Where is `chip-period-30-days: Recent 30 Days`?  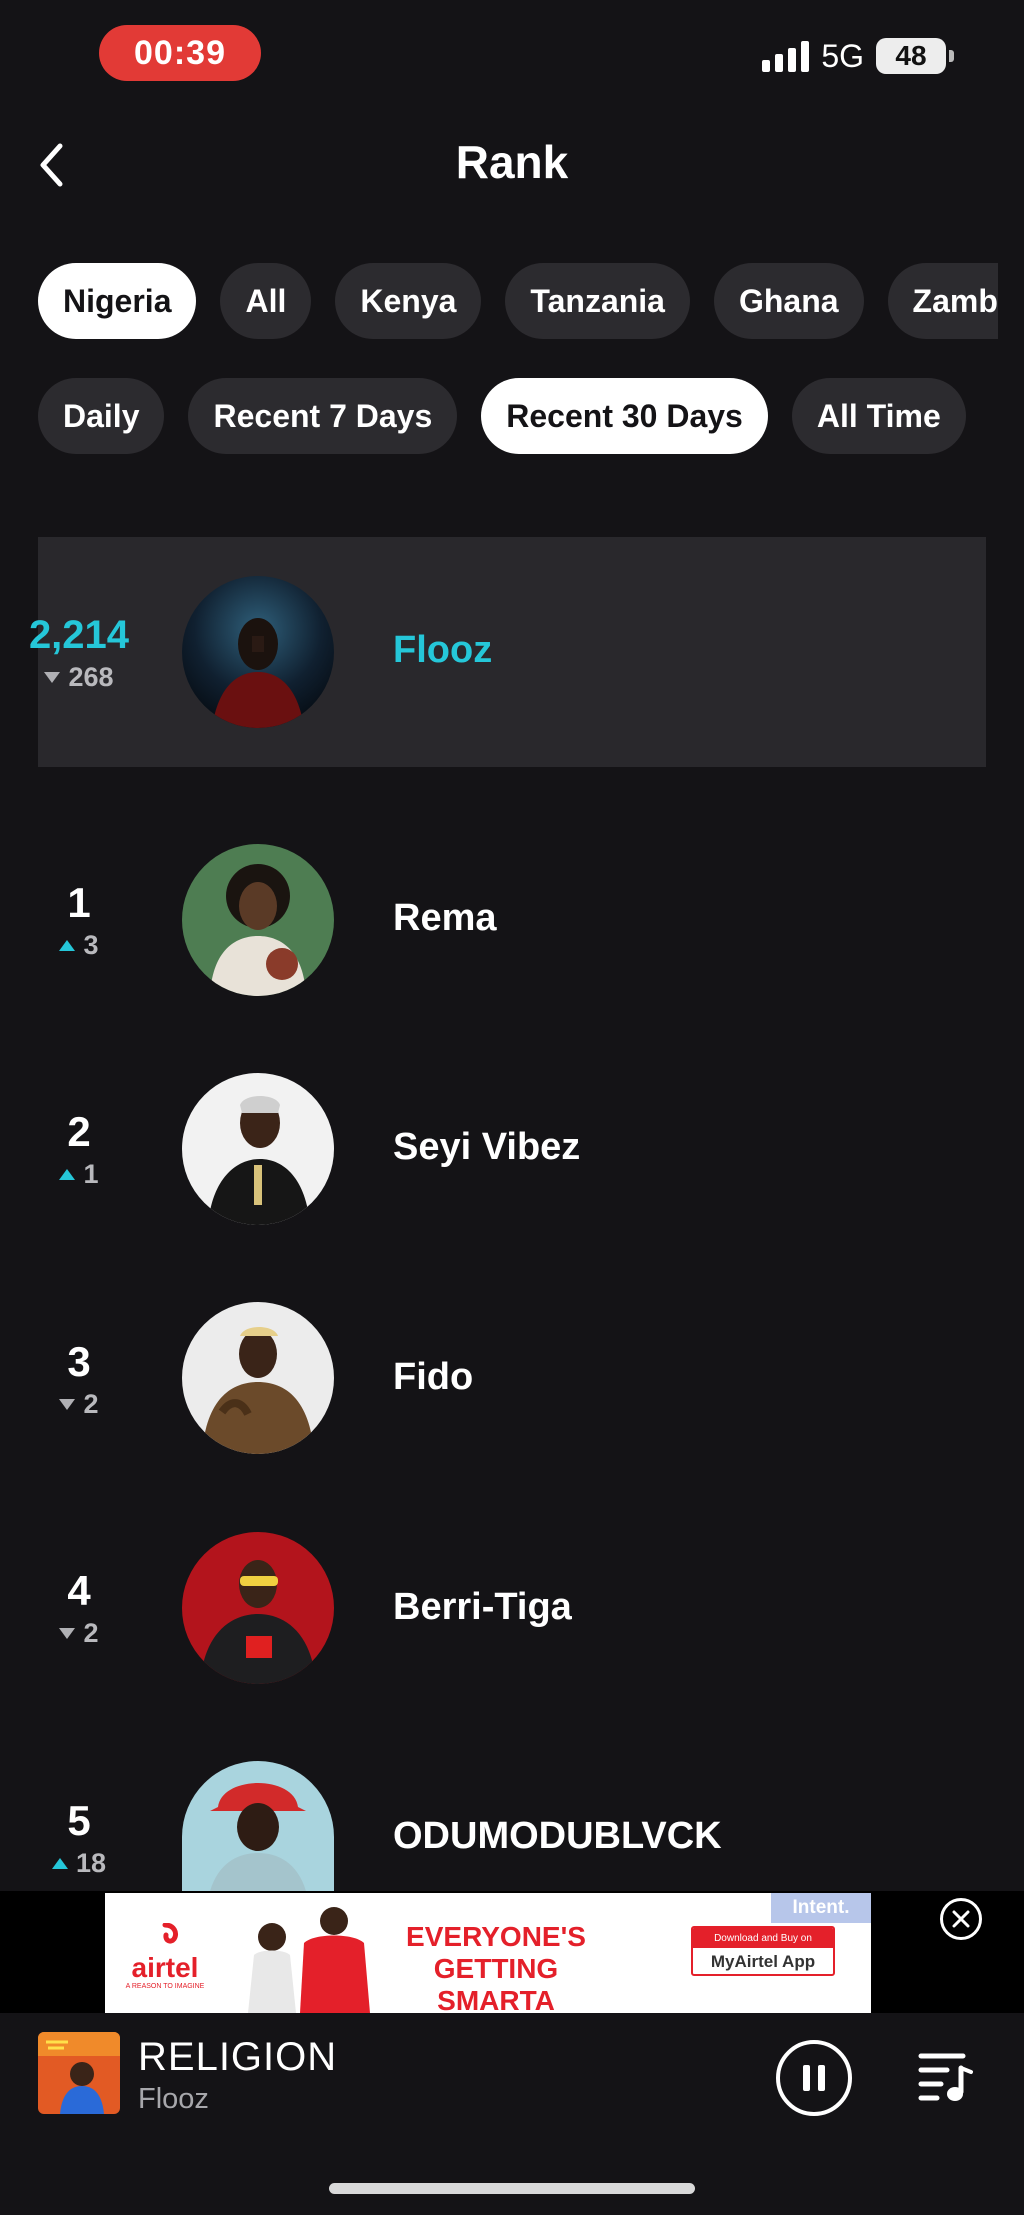 chip-period-30-days: Recent 30 Days is located at coordinates (624, 416).